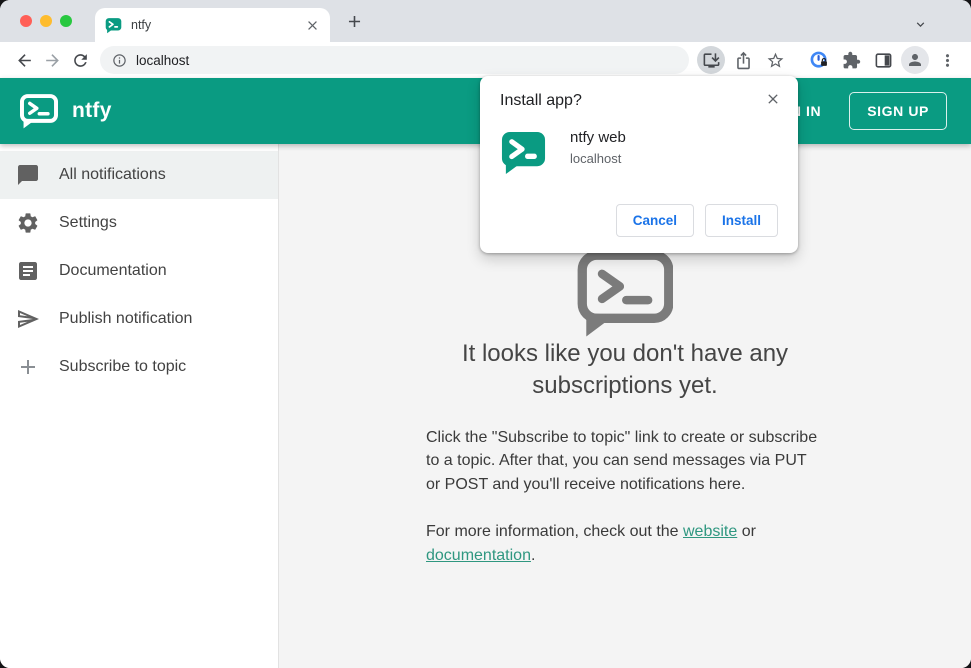 The width and height of the screenshot is (971, 668). I want to click on dialog-title: Install app?, so click(541, 100).